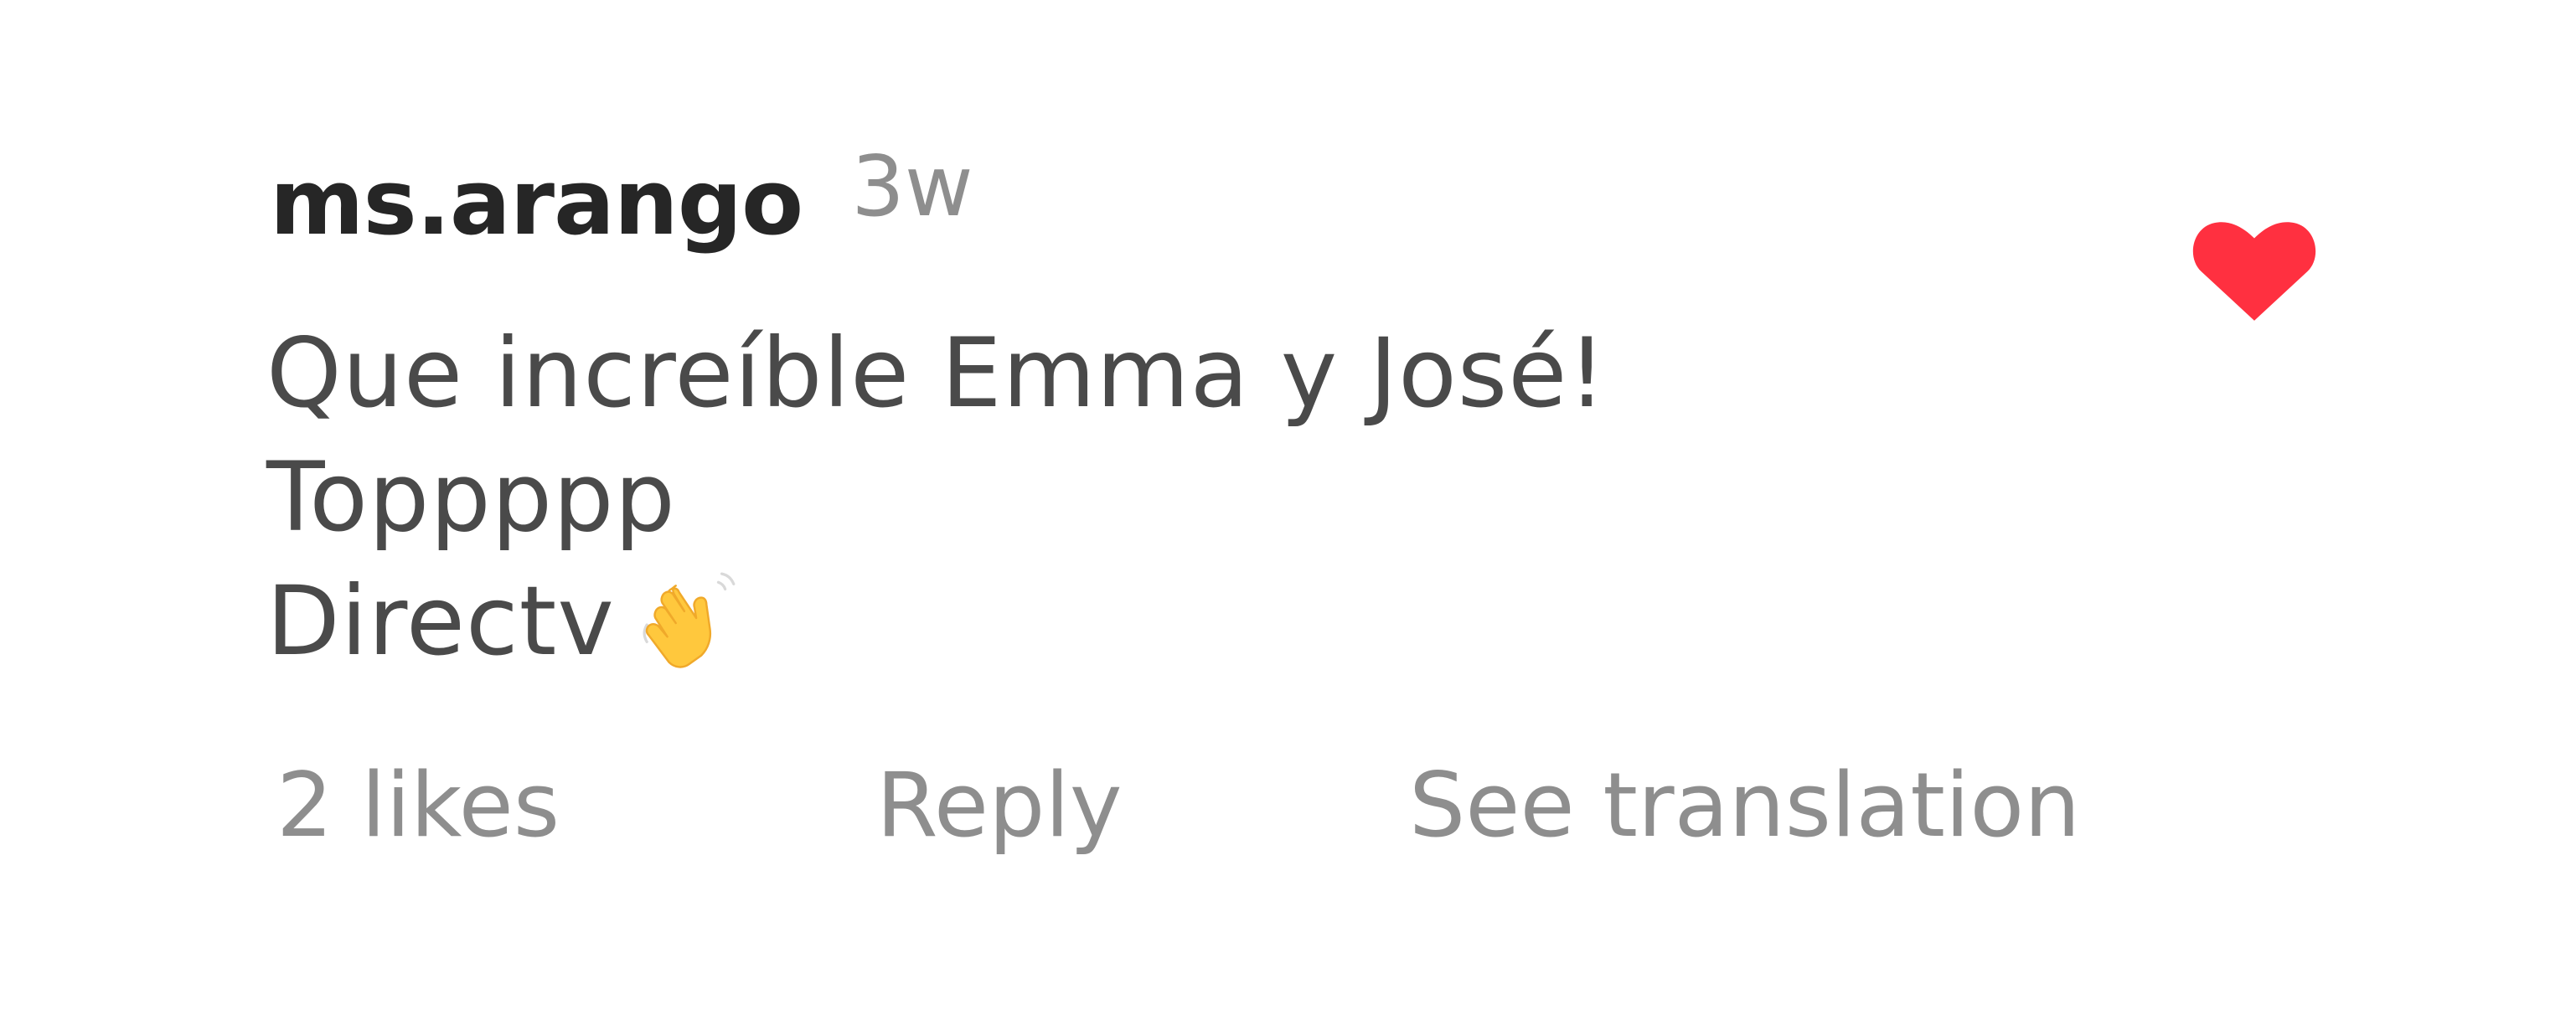 The image size is (2576, 1010). Describe the element at coordinates (418, 805) in the screenshot. I see `likes-count-link: 2 likes` at that location.